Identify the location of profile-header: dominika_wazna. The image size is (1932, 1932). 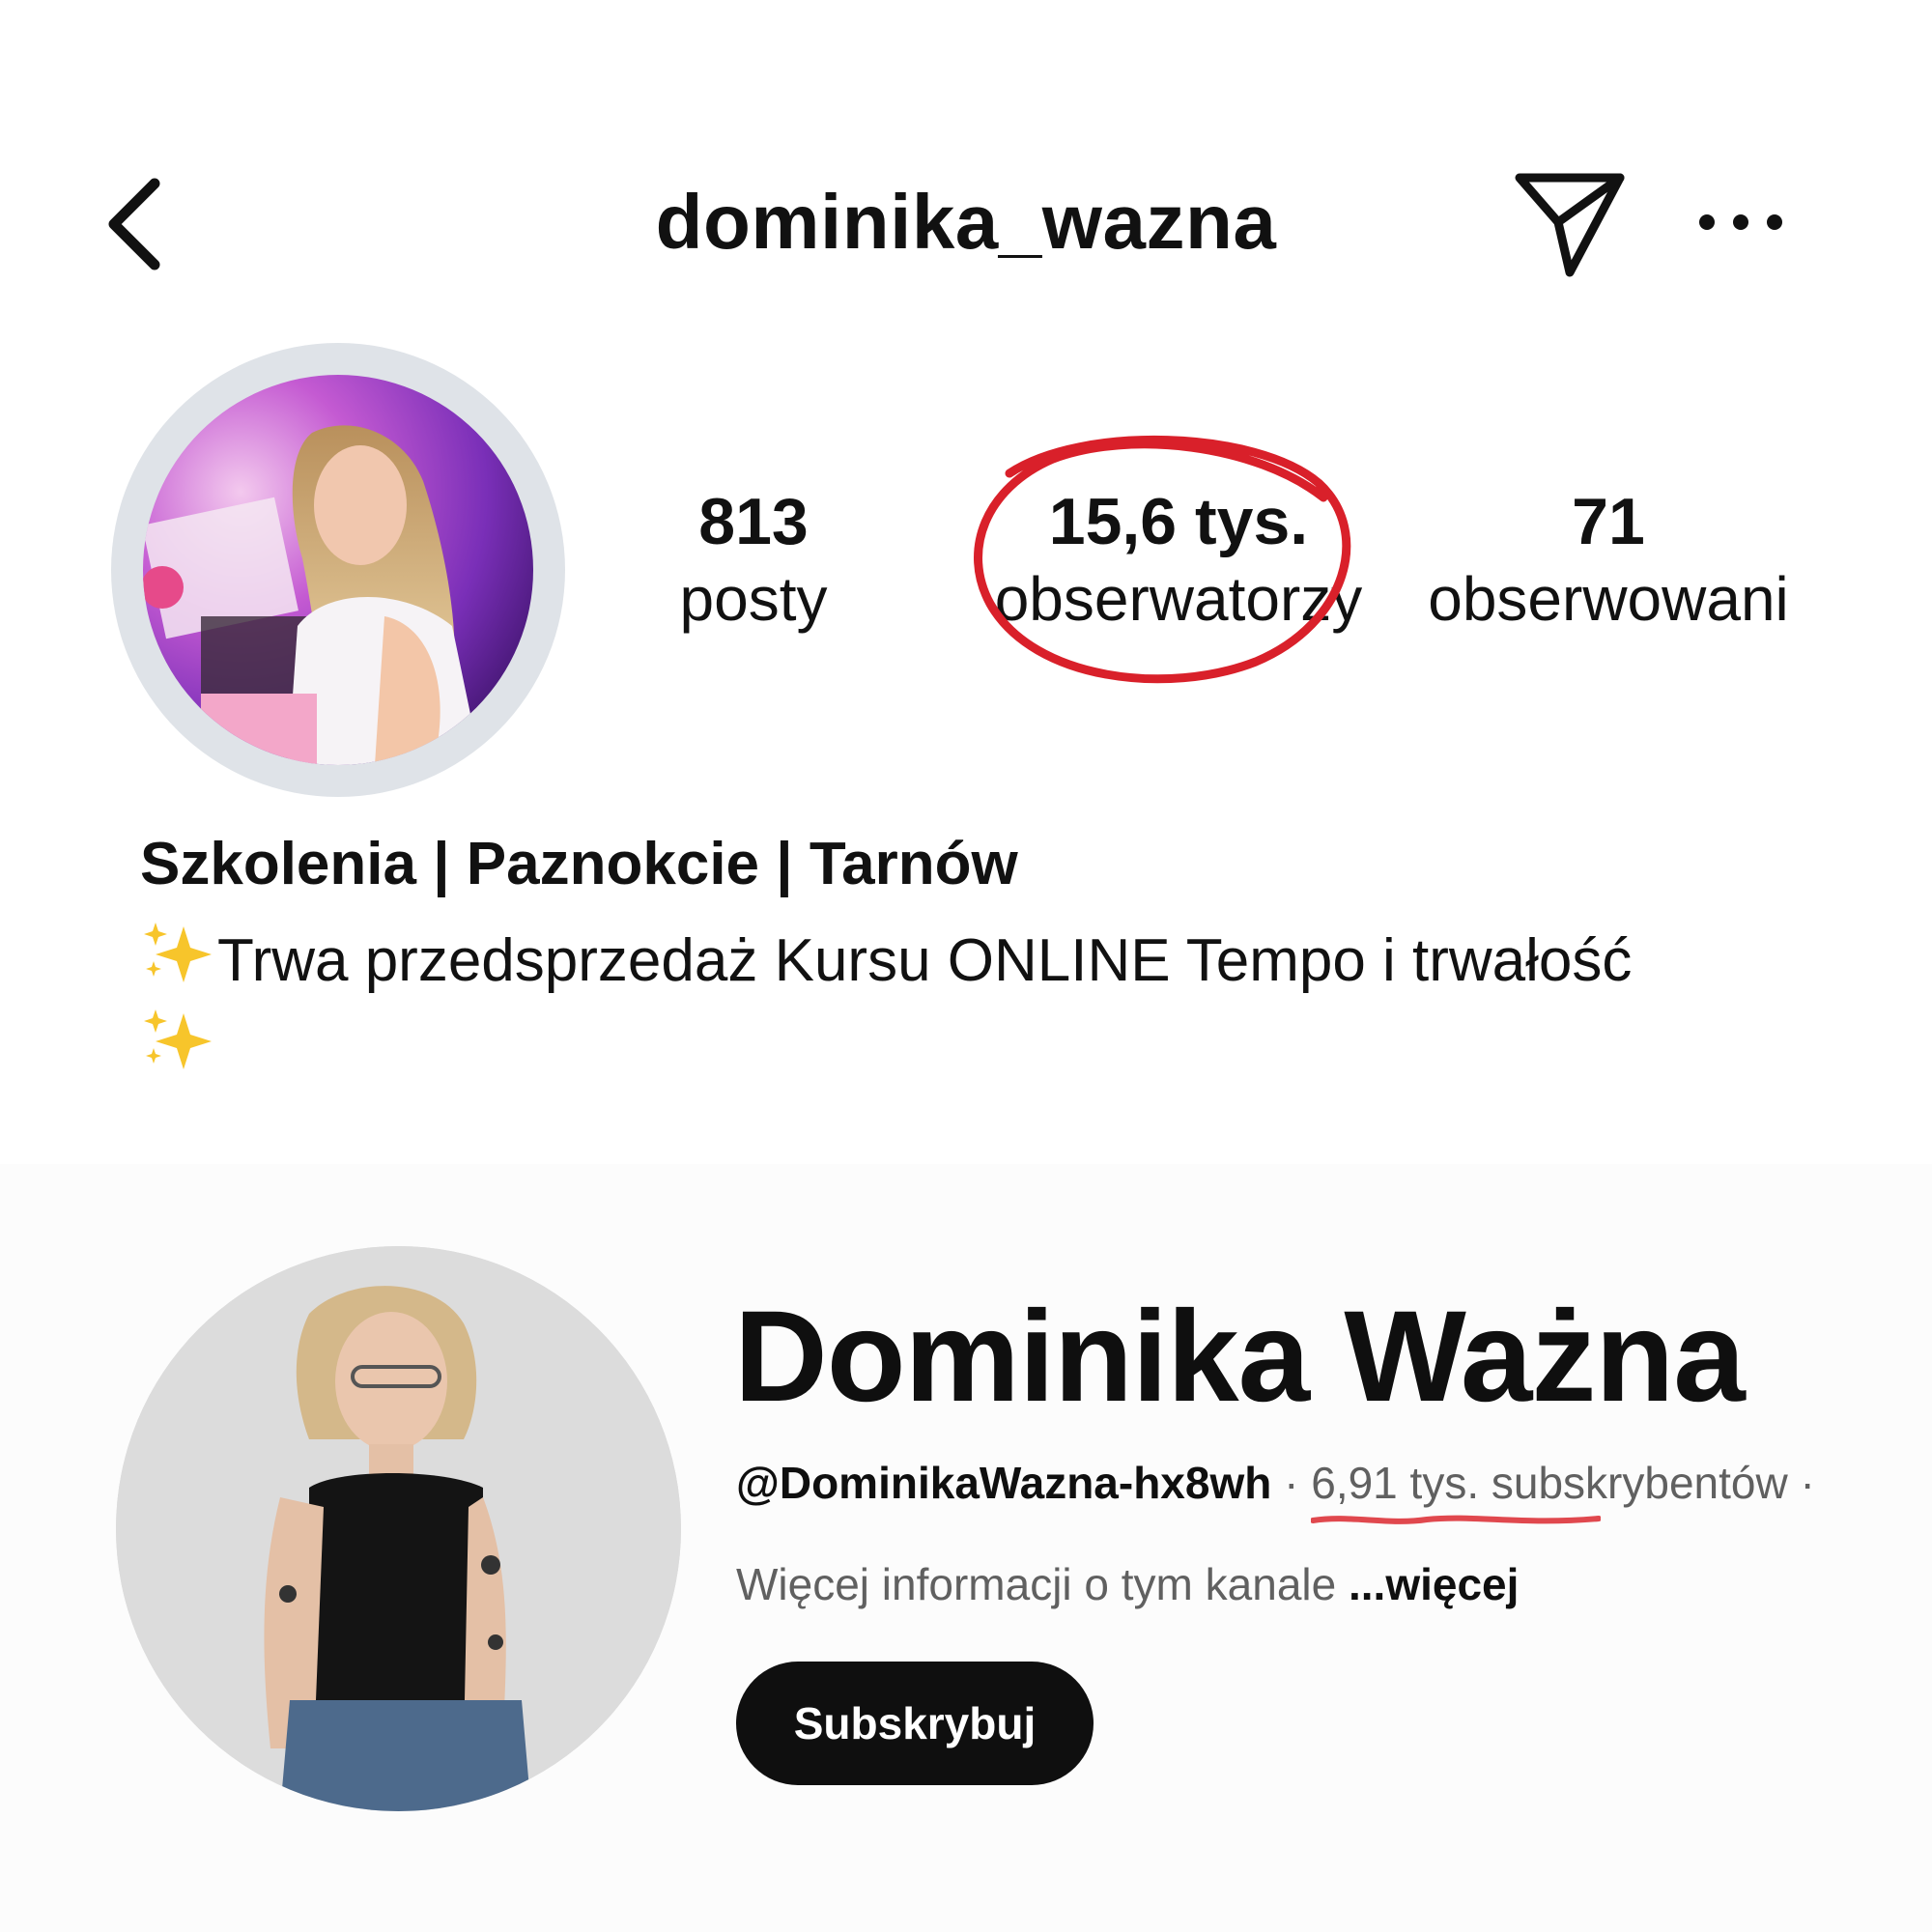
(966, 222).